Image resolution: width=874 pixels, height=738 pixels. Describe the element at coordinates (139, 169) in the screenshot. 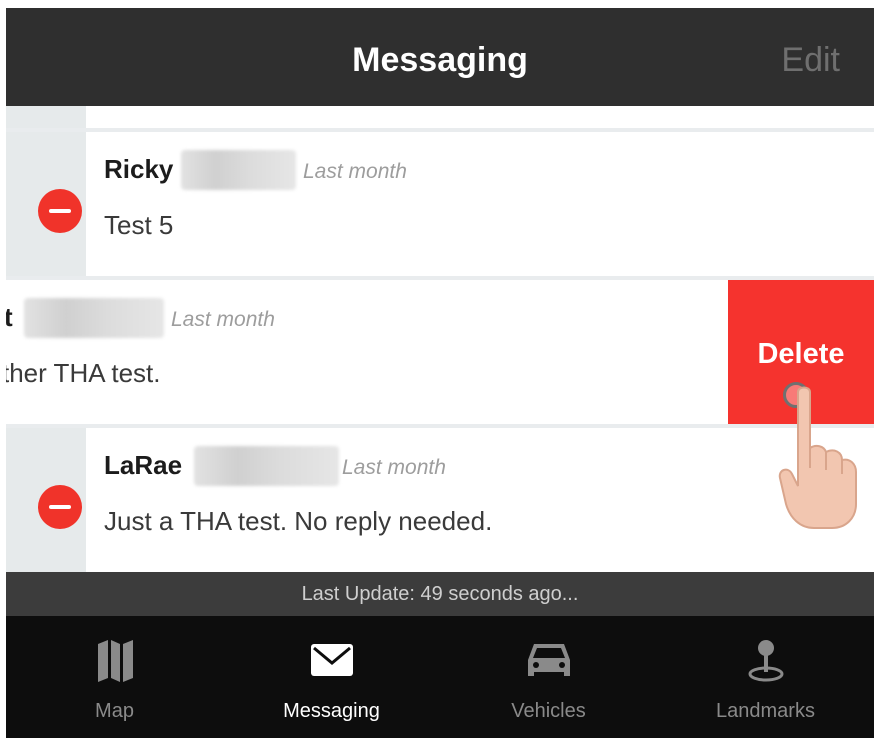

I see `sender-name: Ricky` at that location.